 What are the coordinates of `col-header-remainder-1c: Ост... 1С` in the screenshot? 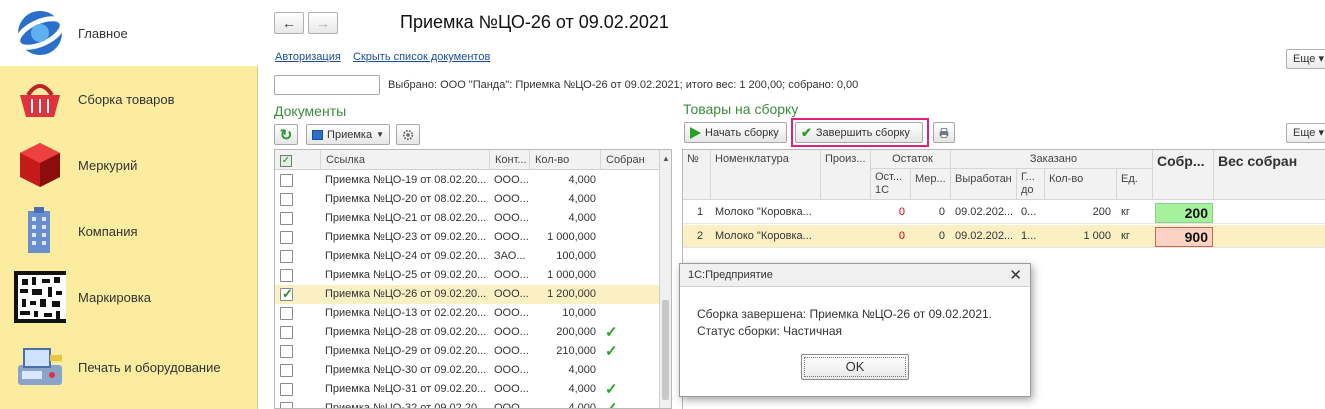 It's located at (891, 184).